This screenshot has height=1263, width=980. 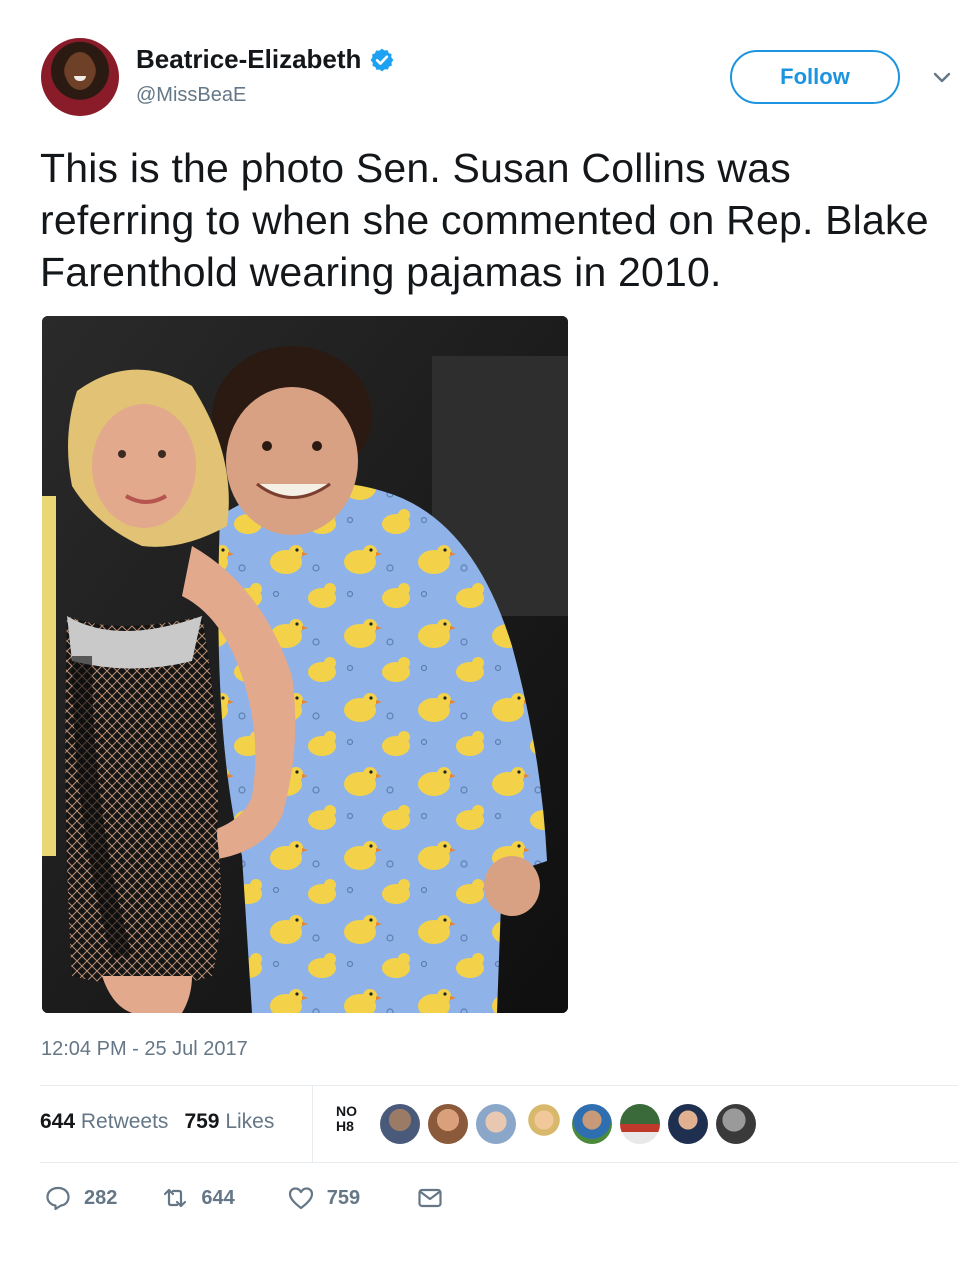 I want to click on author-handle: @MissBeaE, so click(x=191, y=95).